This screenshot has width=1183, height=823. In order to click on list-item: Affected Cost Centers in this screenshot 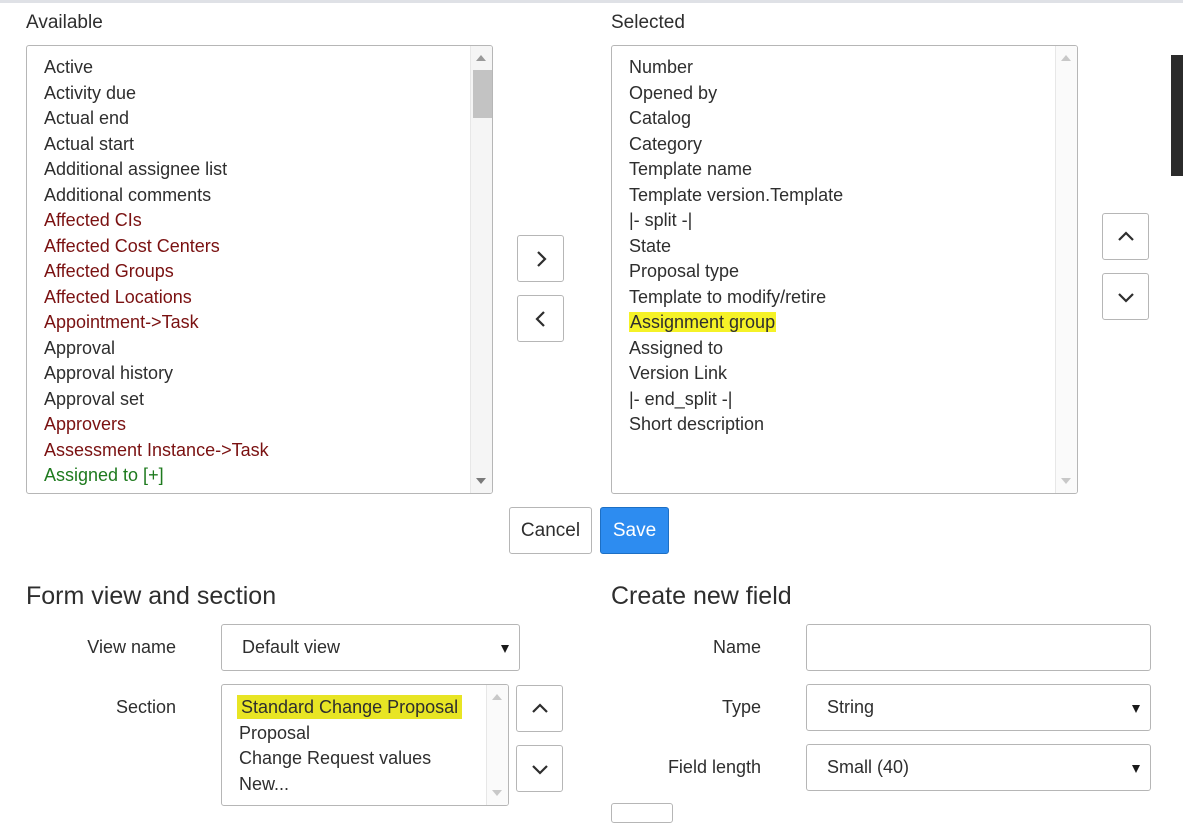, I will do `click(156, 247)`.